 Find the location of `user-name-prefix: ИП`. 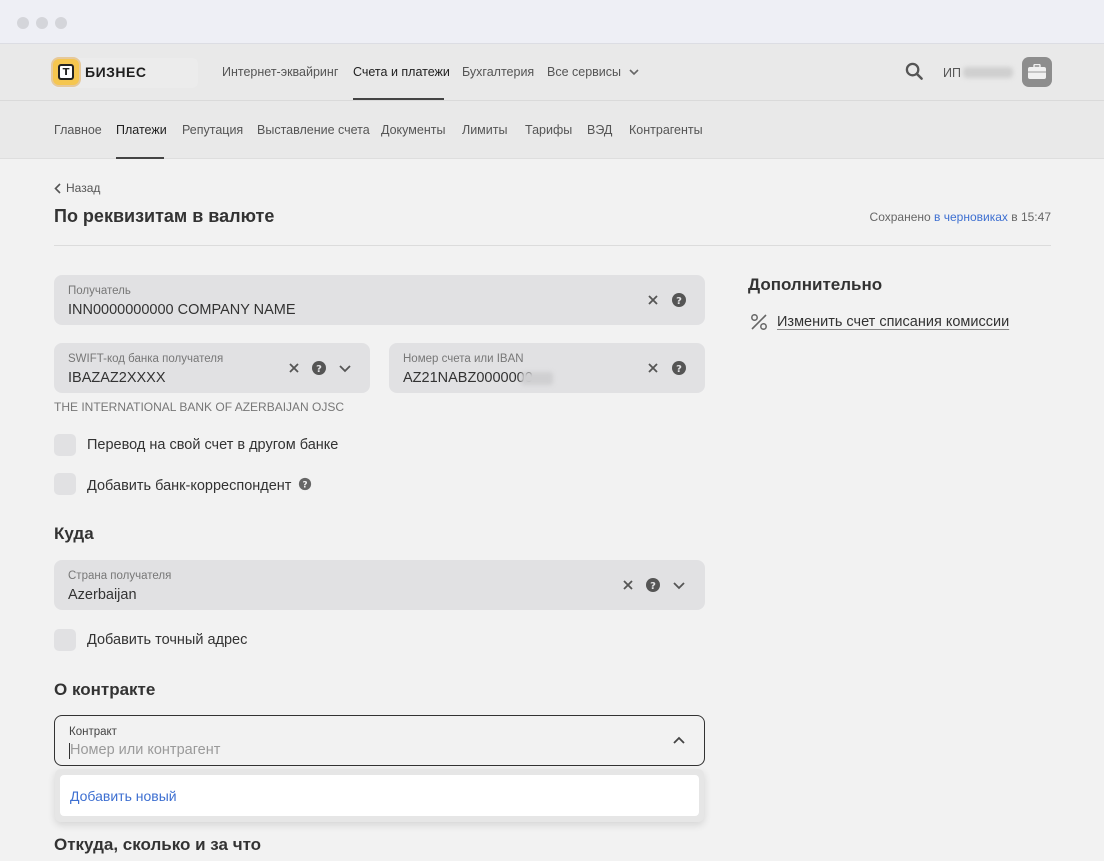

user-name-prefix: ИП is located at coordinates (952, 73).